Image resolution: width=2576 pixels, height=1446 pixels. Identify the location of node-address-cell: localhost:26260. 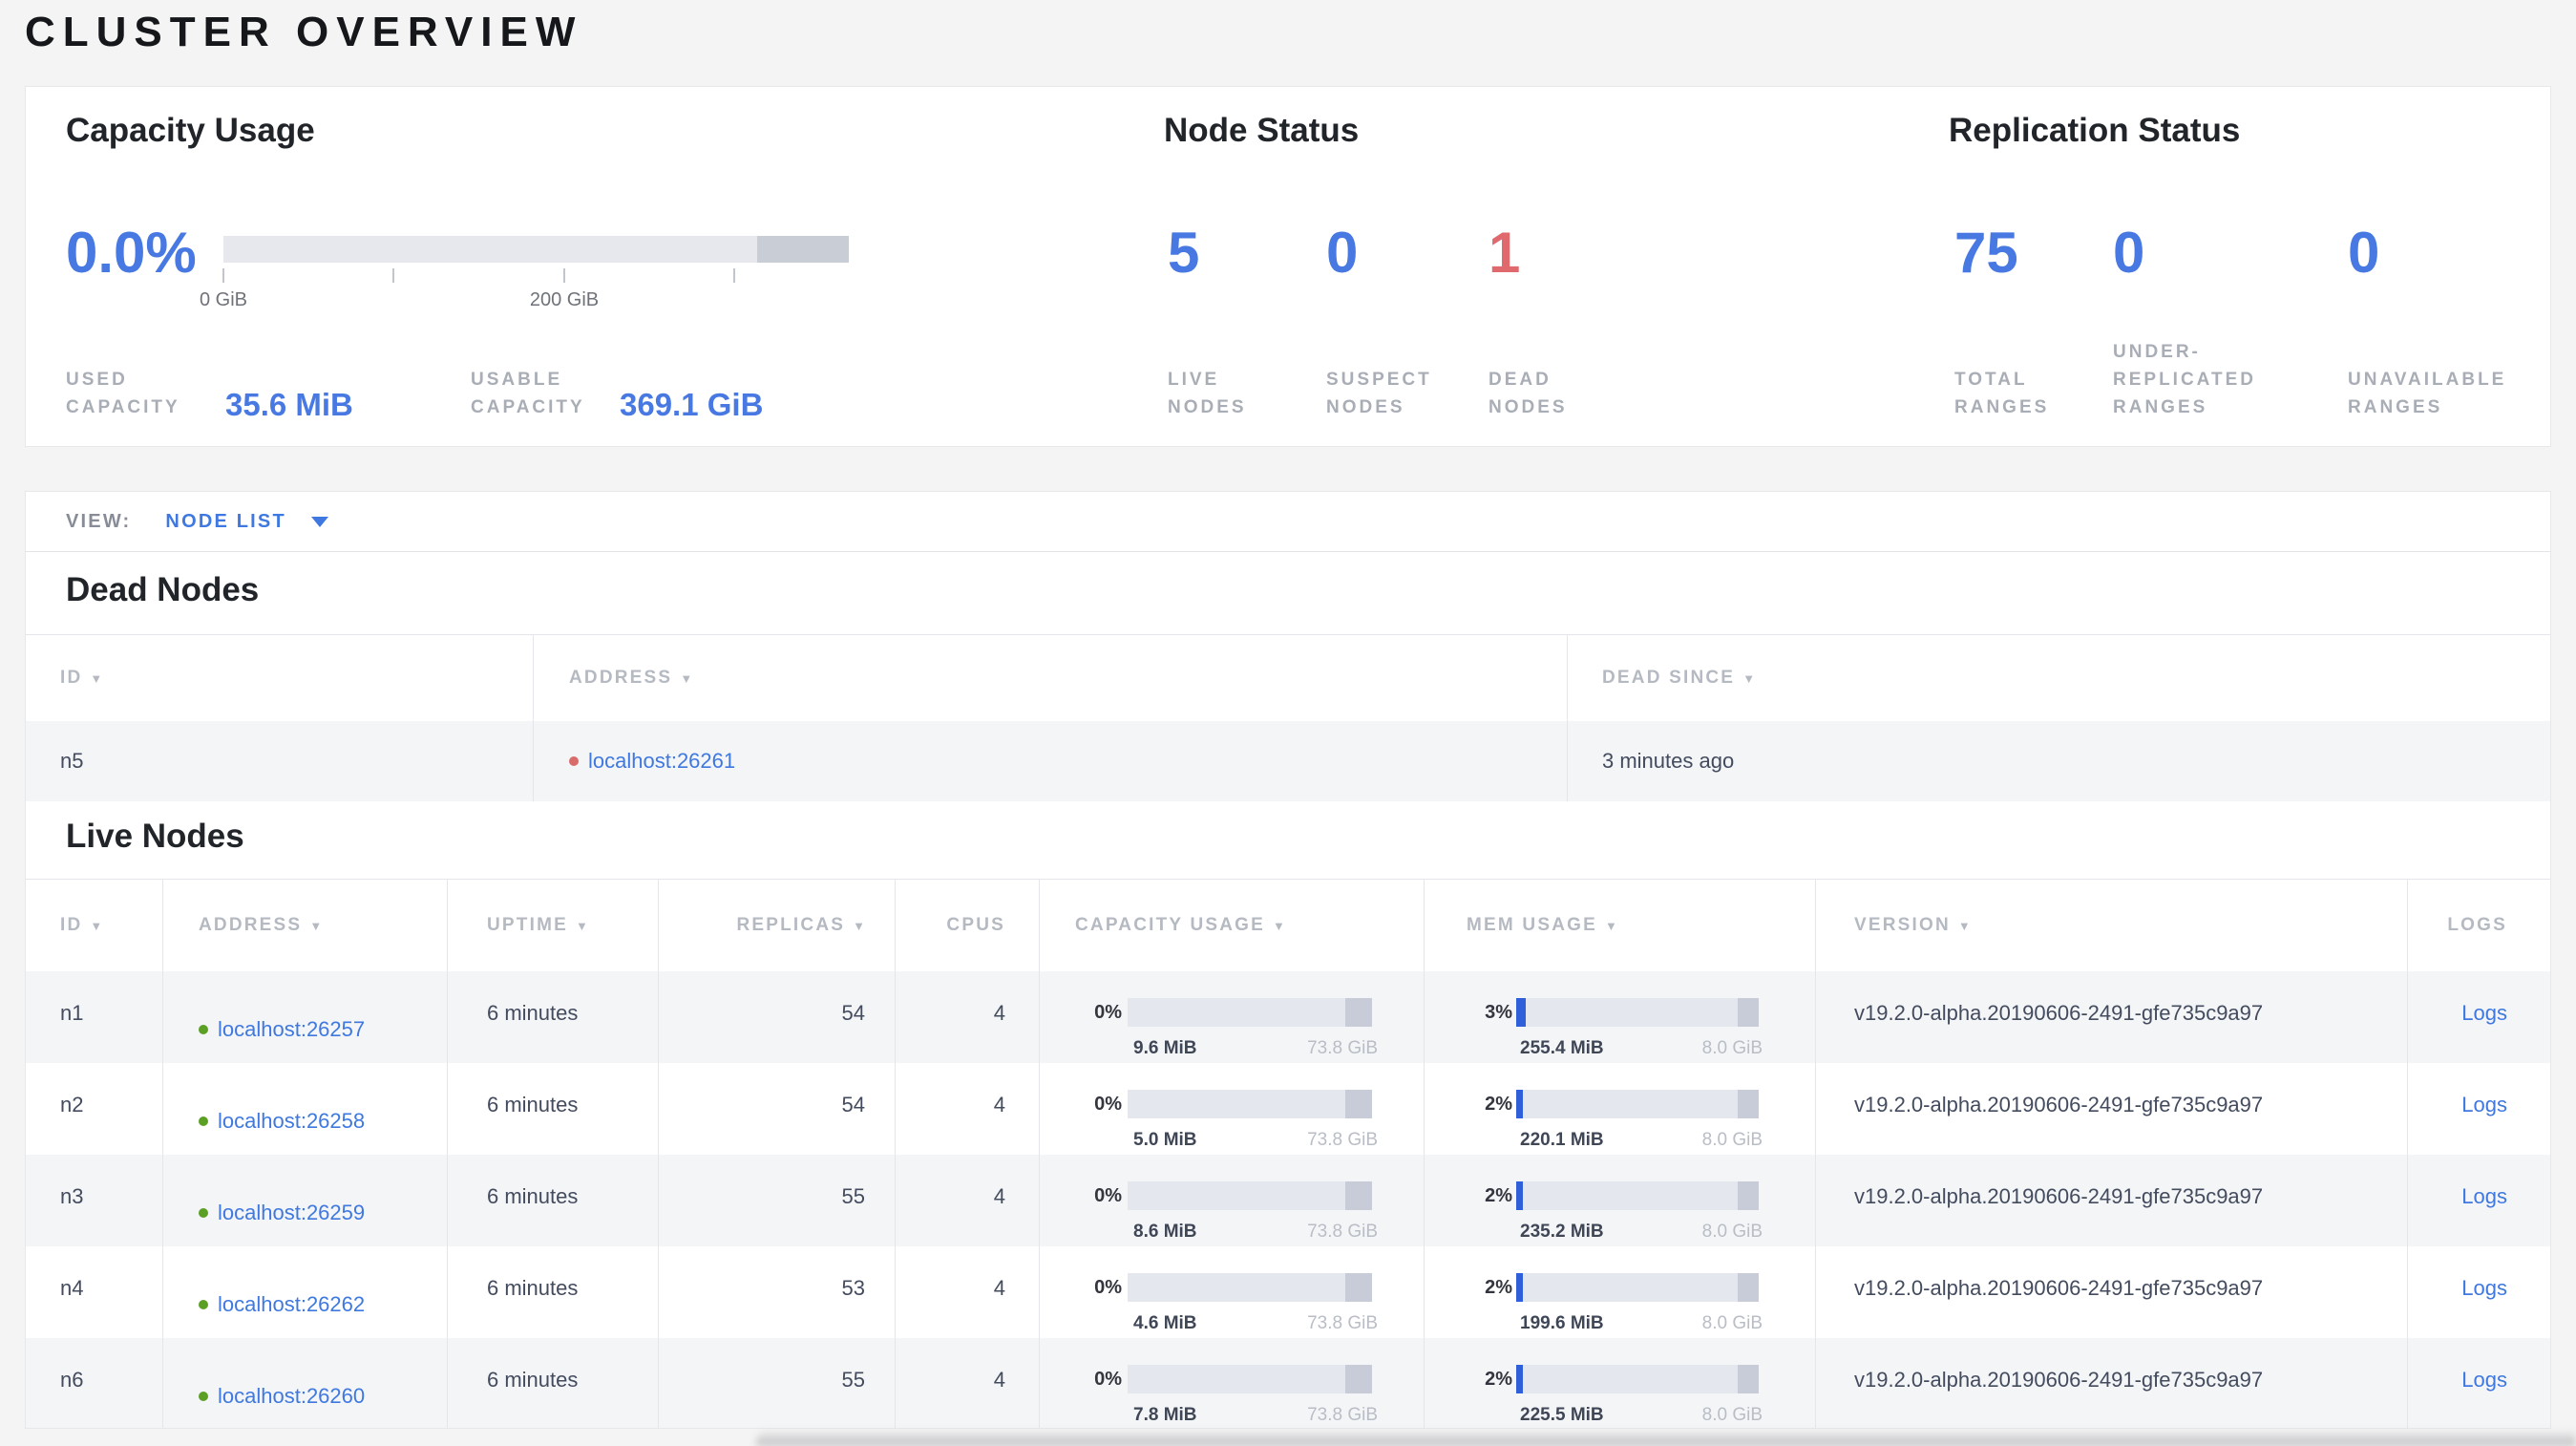
(304, 1383).